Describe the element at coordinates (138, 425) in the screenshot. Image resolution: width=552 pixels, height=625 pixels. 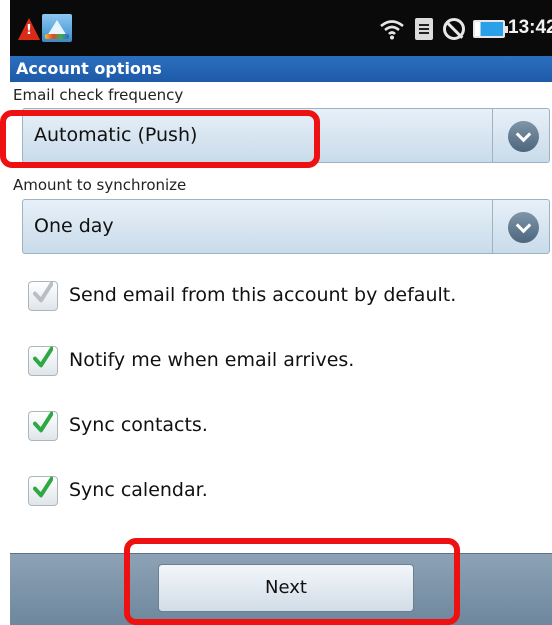
I see `checkbox-label: Sync contacts.` at that location.